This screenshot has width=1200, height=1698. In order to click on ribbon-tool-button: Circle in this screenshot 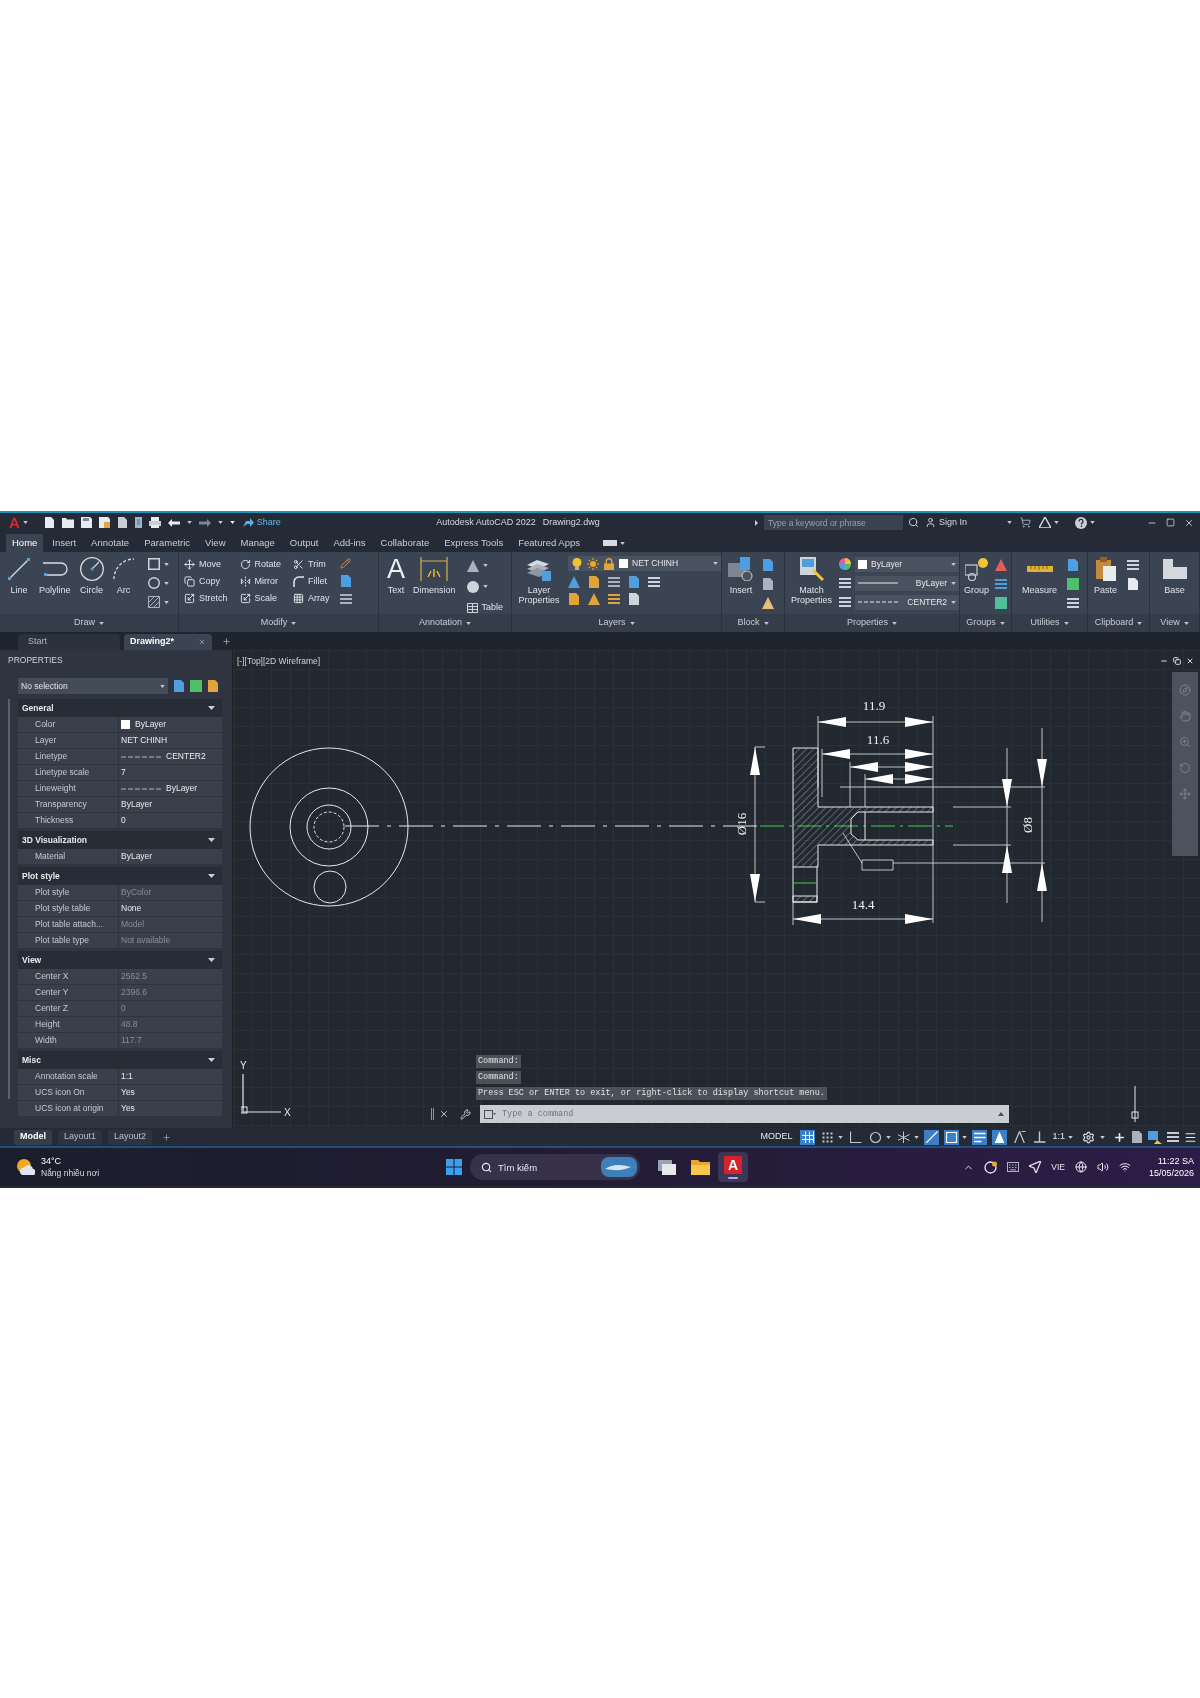, I will do `click(91, 573)`.